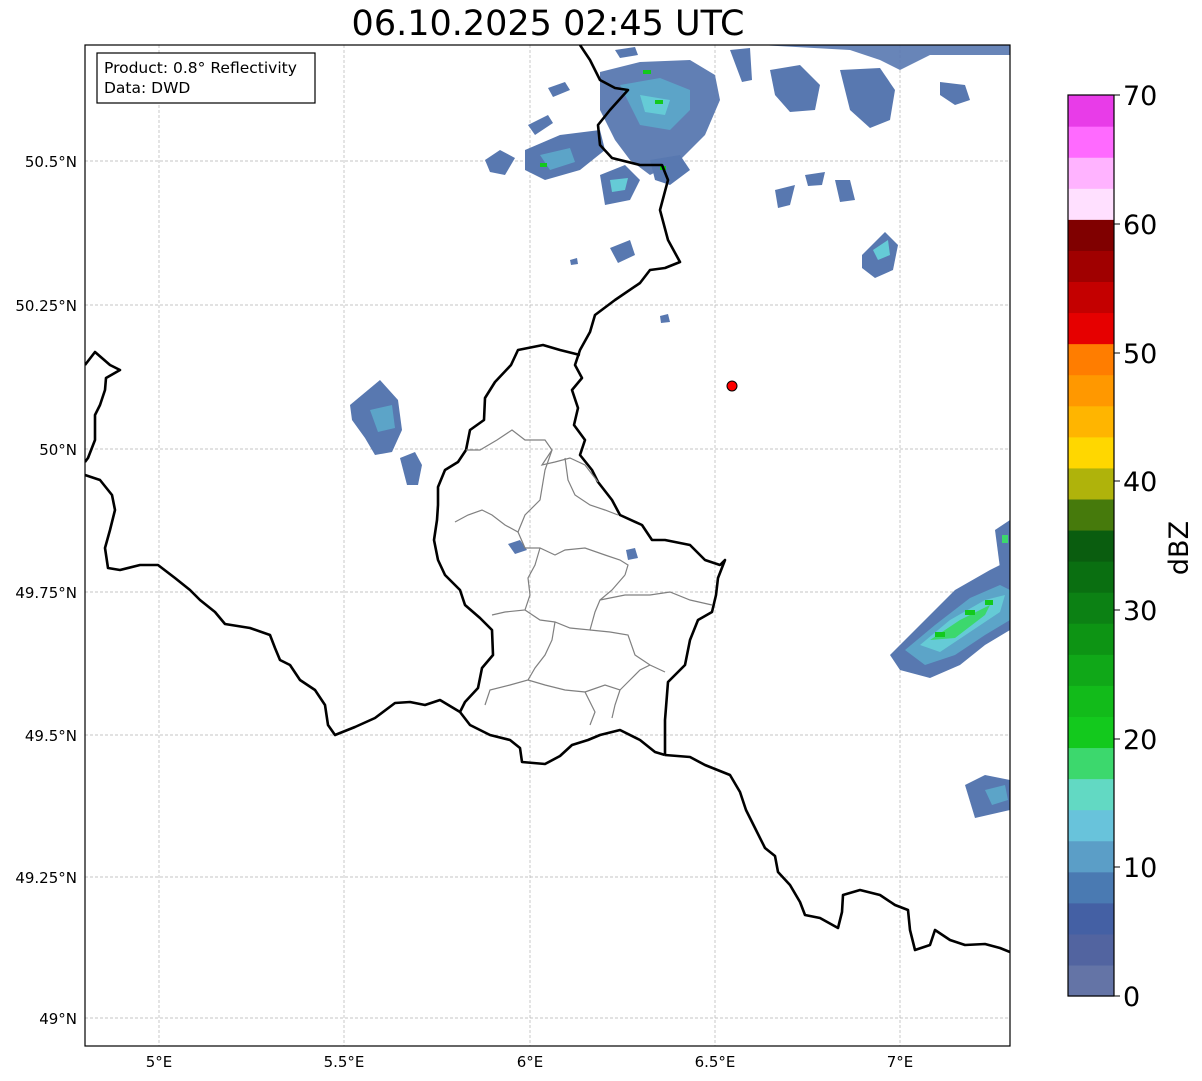 The height and width of the screenshot is (1081, 1202). I want to click on lon-tick: 6.5°E, so click(715, 1062).